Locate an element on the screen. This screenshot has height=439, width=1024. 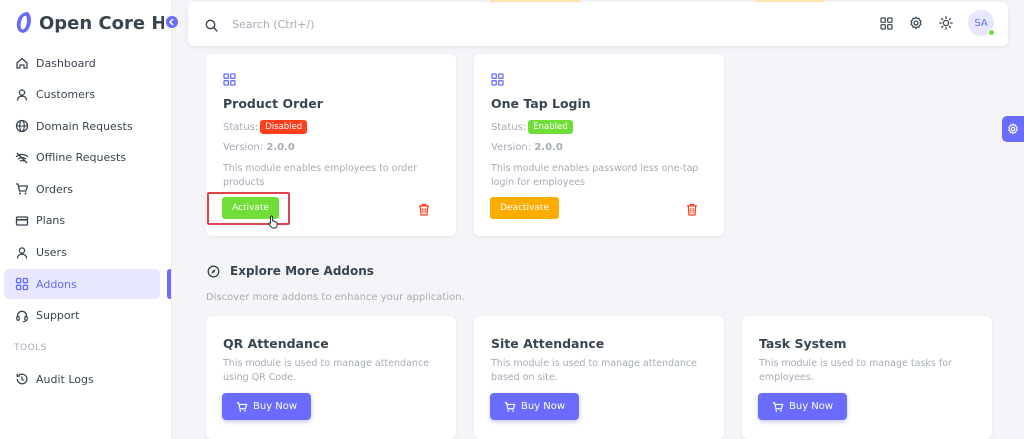
search-input is located at coordinates (382, 24).